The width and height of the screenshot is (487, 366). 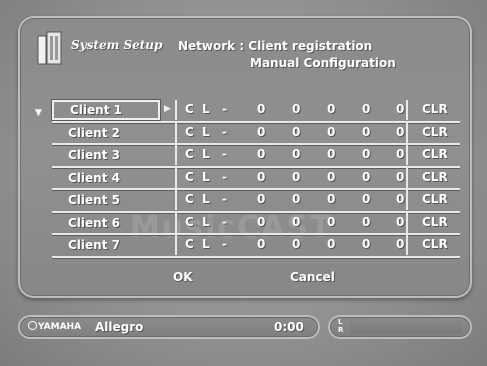 I want to click on client-row: Client 3 C L - 0 0 0 0 0 CLR, so click(x=245, y=156).